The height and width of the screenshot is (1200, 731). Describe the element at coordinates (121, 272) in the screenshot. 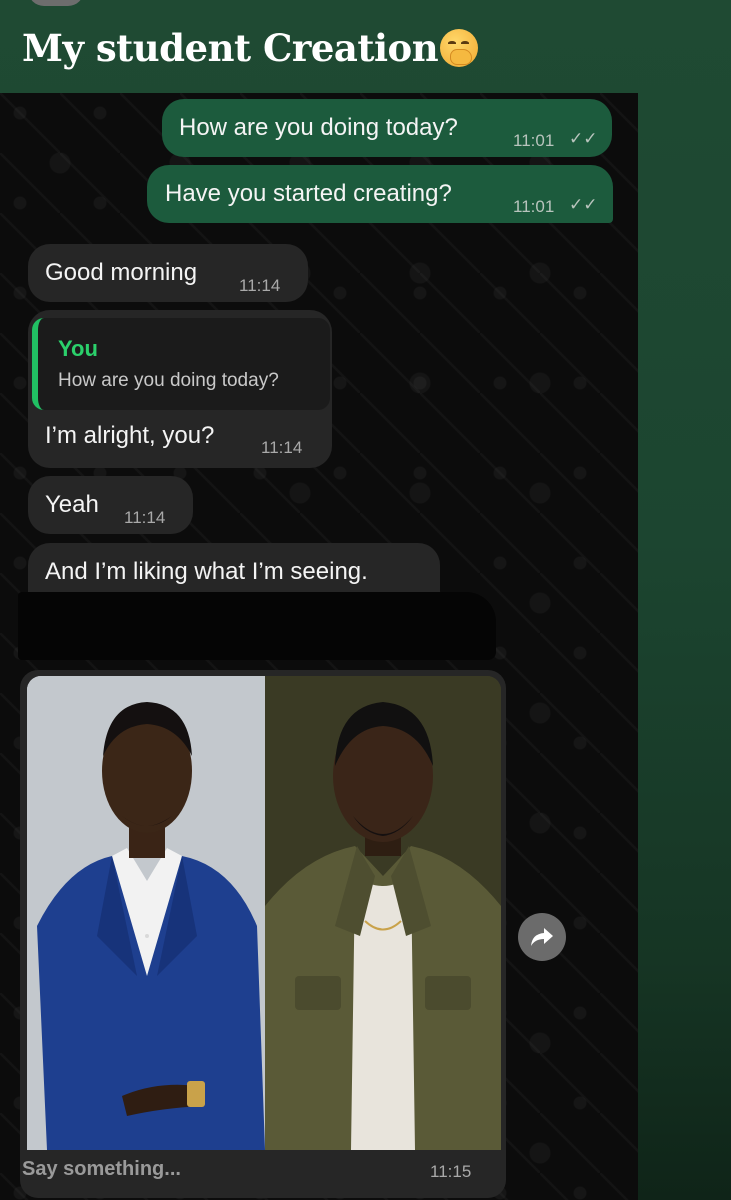

I see `message-text: Good morning` at that location.